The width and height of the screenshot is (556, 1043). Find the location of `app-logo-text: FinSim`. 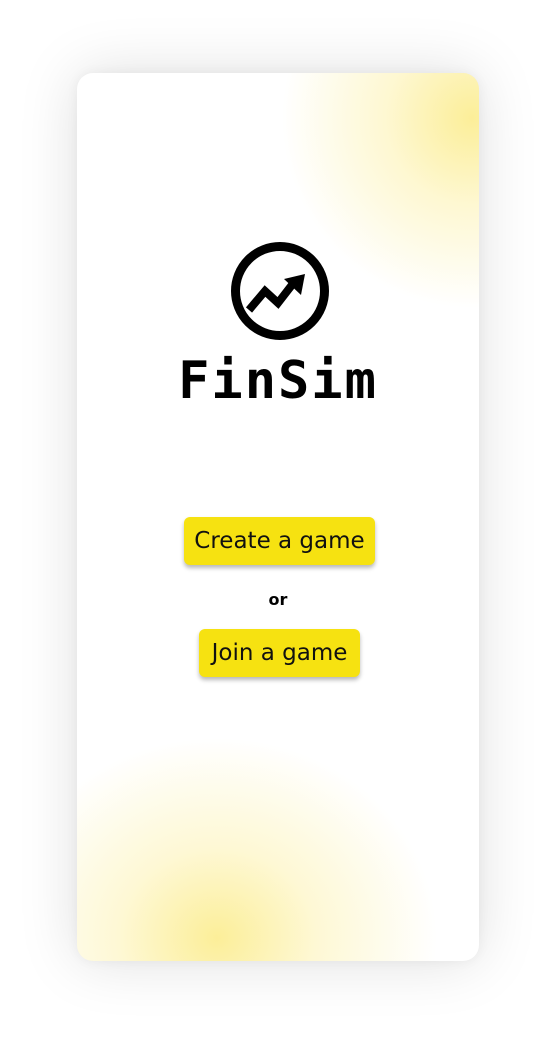

app-logo-text: FinSim is located at coordinates (278, 381).